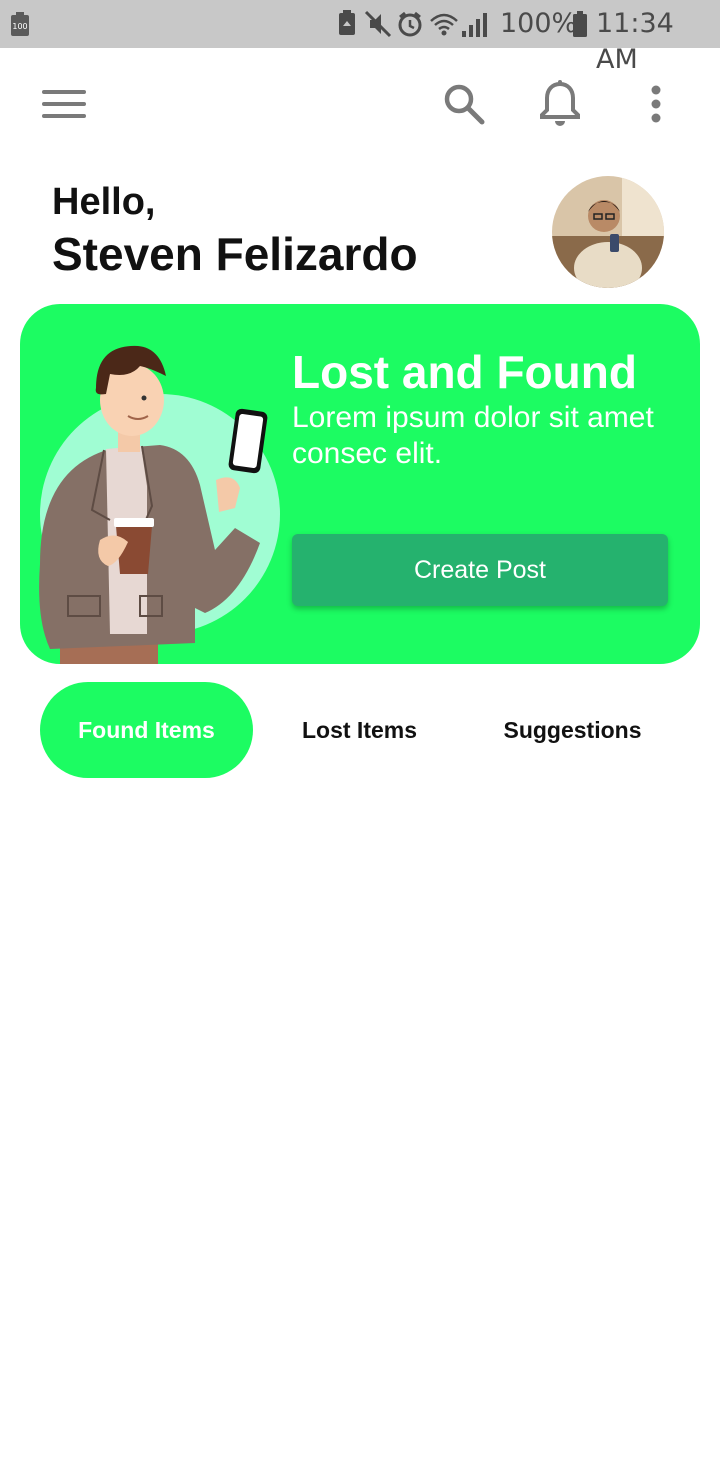  Describe the element at coordinates (572, 730) in the screenshot. I see `tab-suggestions: Suggestions` at that location.